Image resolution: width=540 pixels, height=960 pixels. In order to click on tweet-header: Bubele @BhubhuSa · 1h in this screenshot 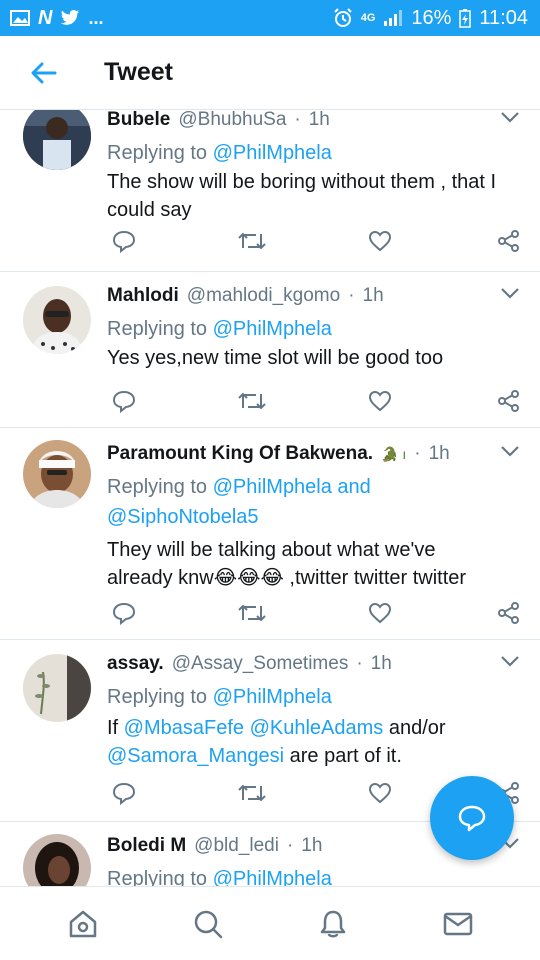, I will do `click(313, 122)`.